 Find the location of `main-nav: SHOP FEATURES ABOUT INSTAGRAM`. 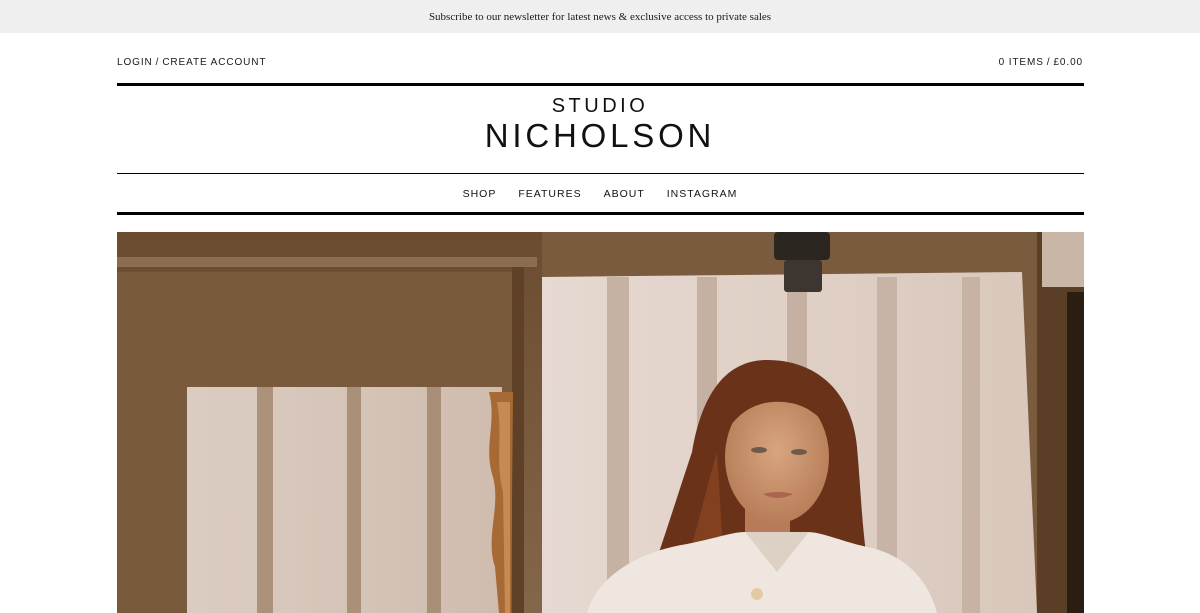

main-nav: SHOP FEATURES ABOUT INSTAGRAM is located at coordinates (600, 194).